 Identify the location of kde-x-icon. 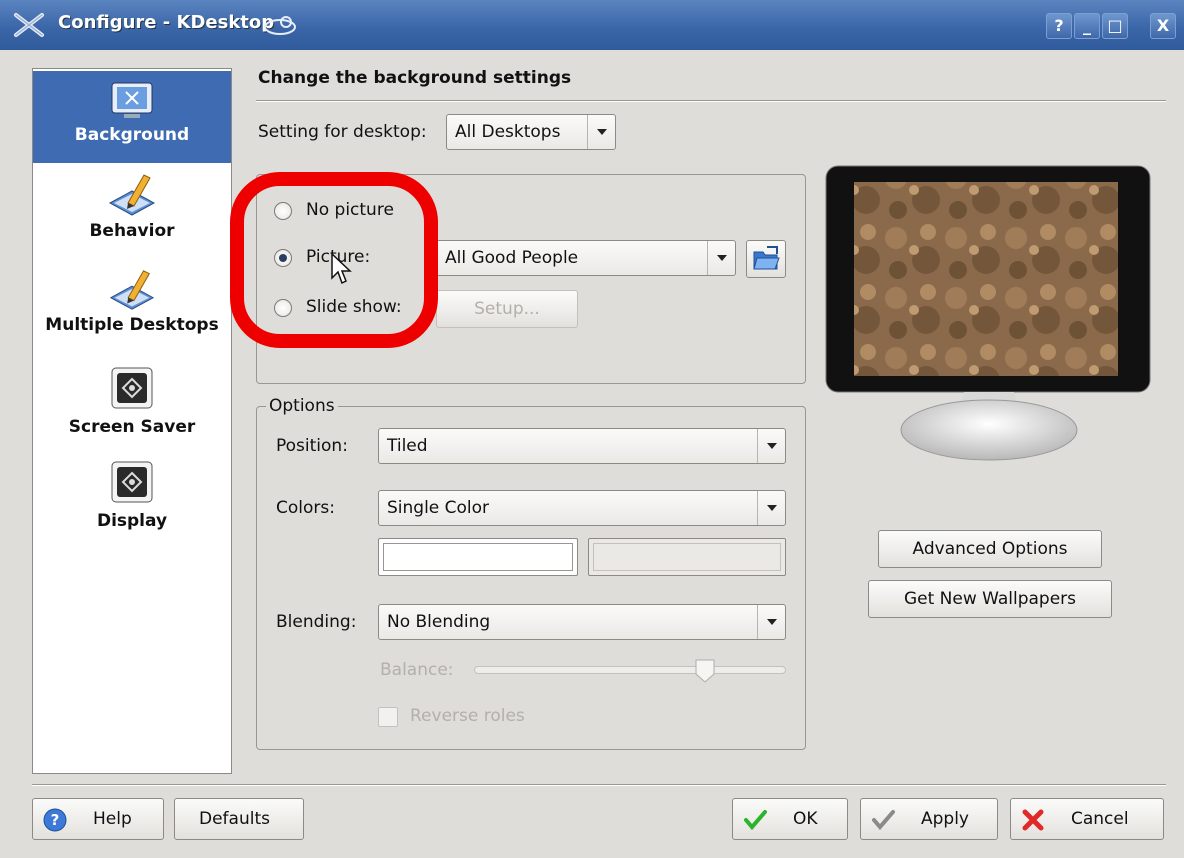
(29, 25).